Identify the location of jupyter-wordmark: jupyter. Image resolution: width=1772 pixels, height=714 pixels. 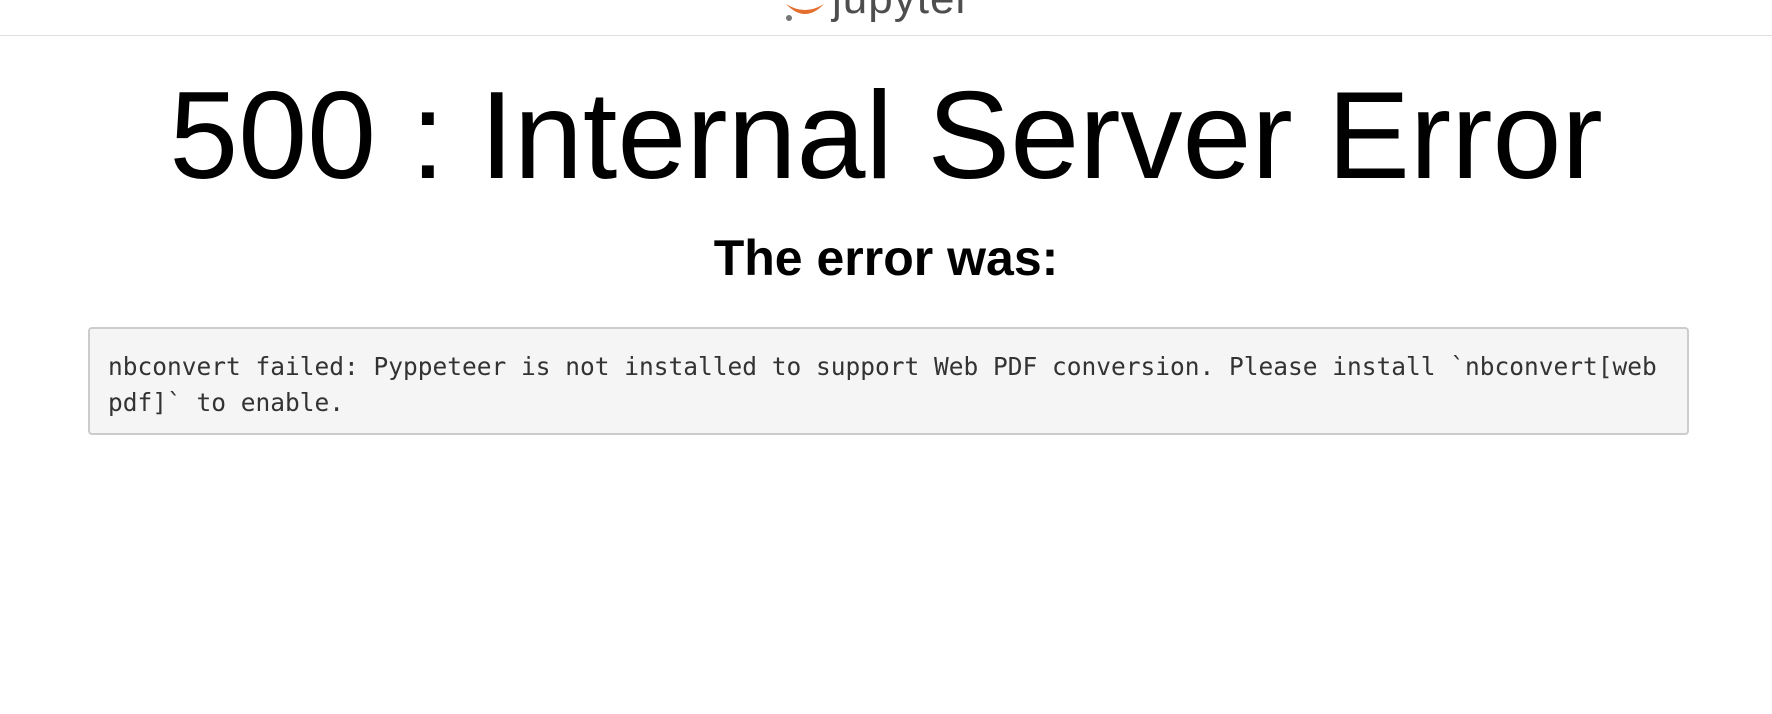
(901, 12).